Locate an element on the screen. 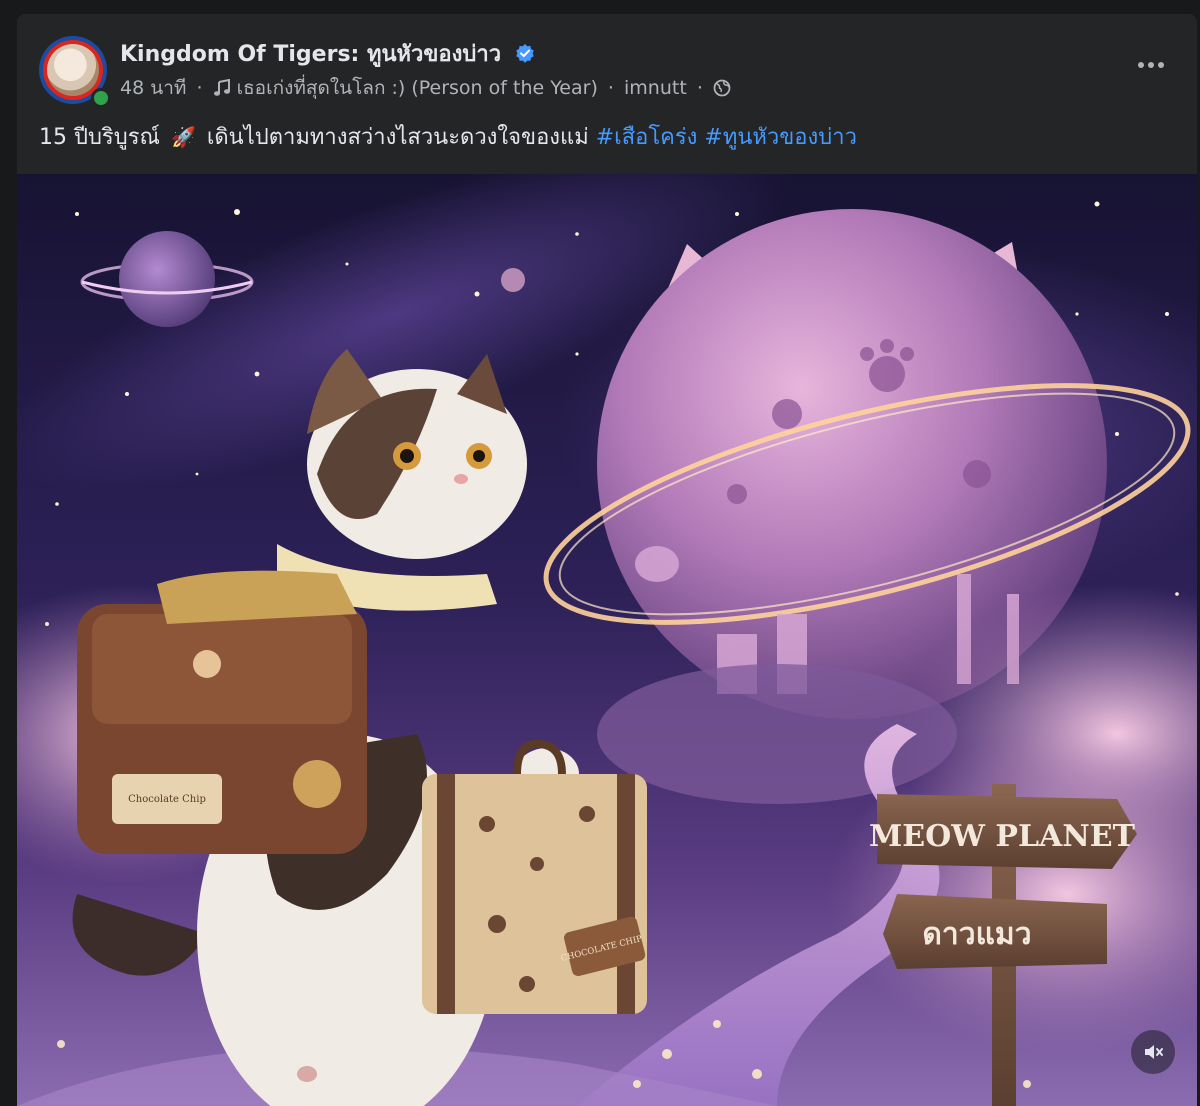  hashtag-link: #เสือโคร่ง is located at coordinates (647, 137).